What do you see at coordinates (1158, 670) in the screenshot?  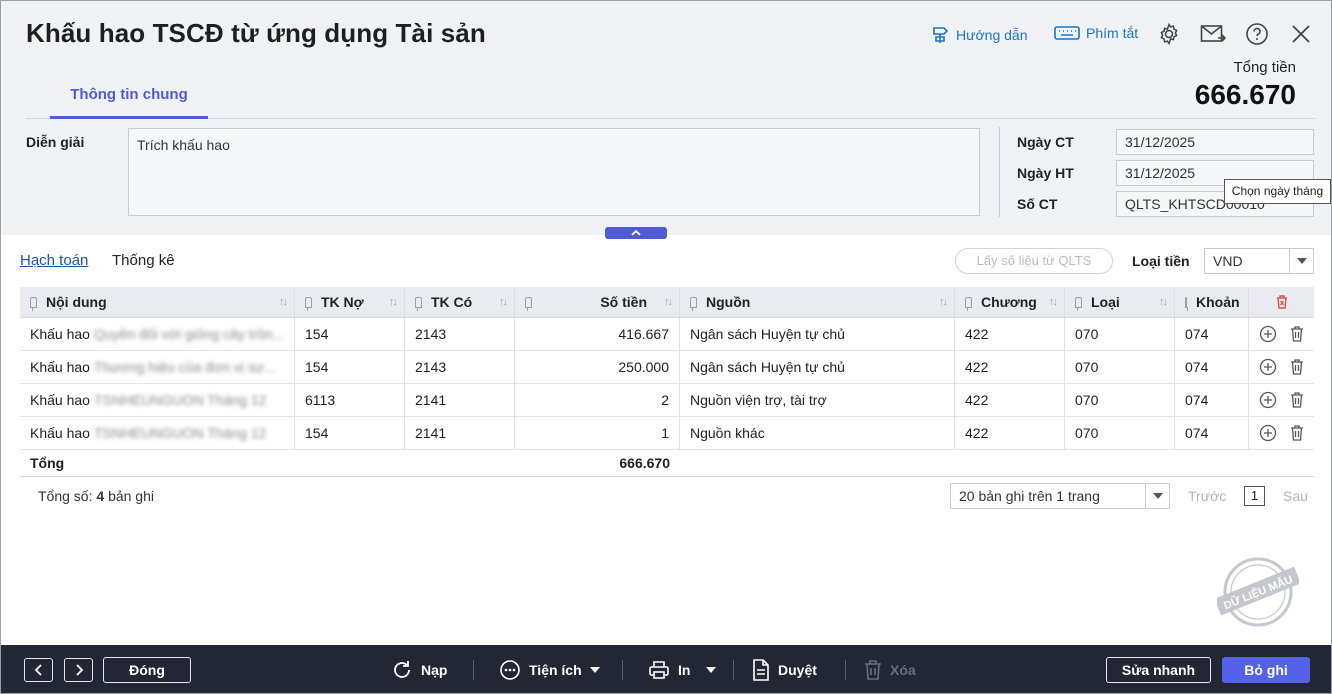 I see `quick-edit-button: Sửa nhanh` at bounding box center [1158, 670].